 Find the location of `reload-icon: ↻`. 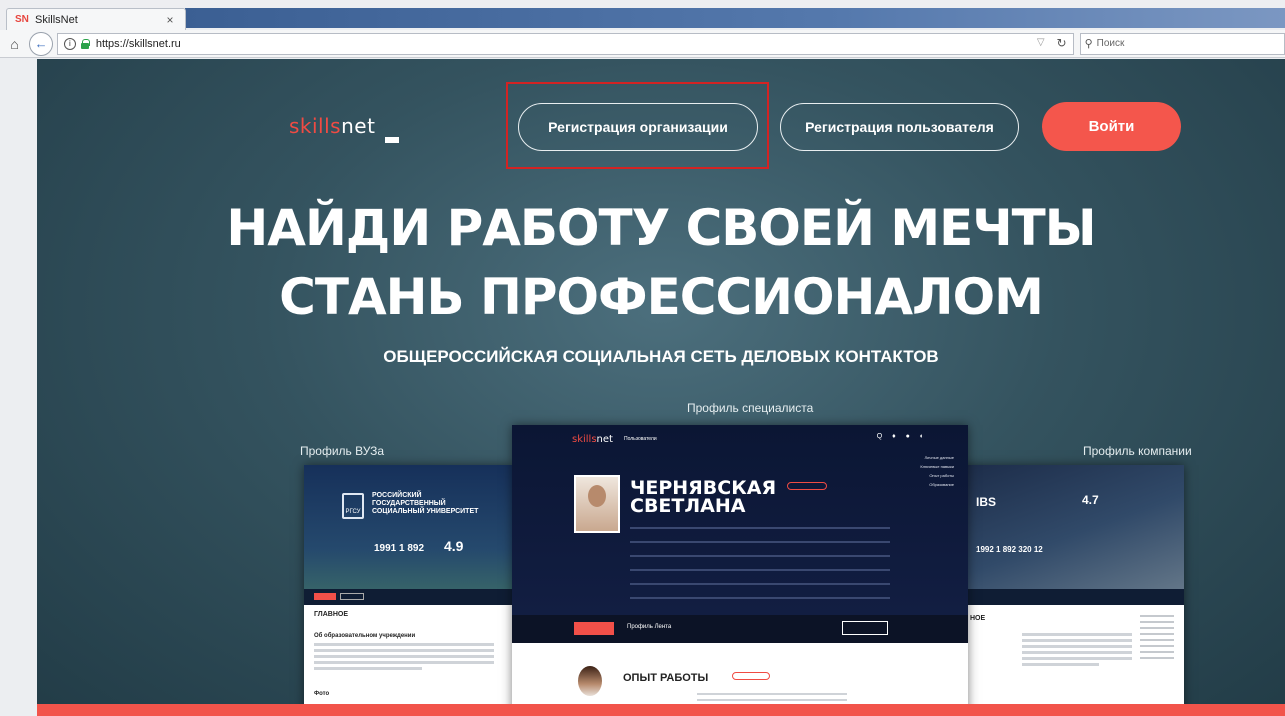

reload-icon: ↻ is located at coordinates (1062, 43).